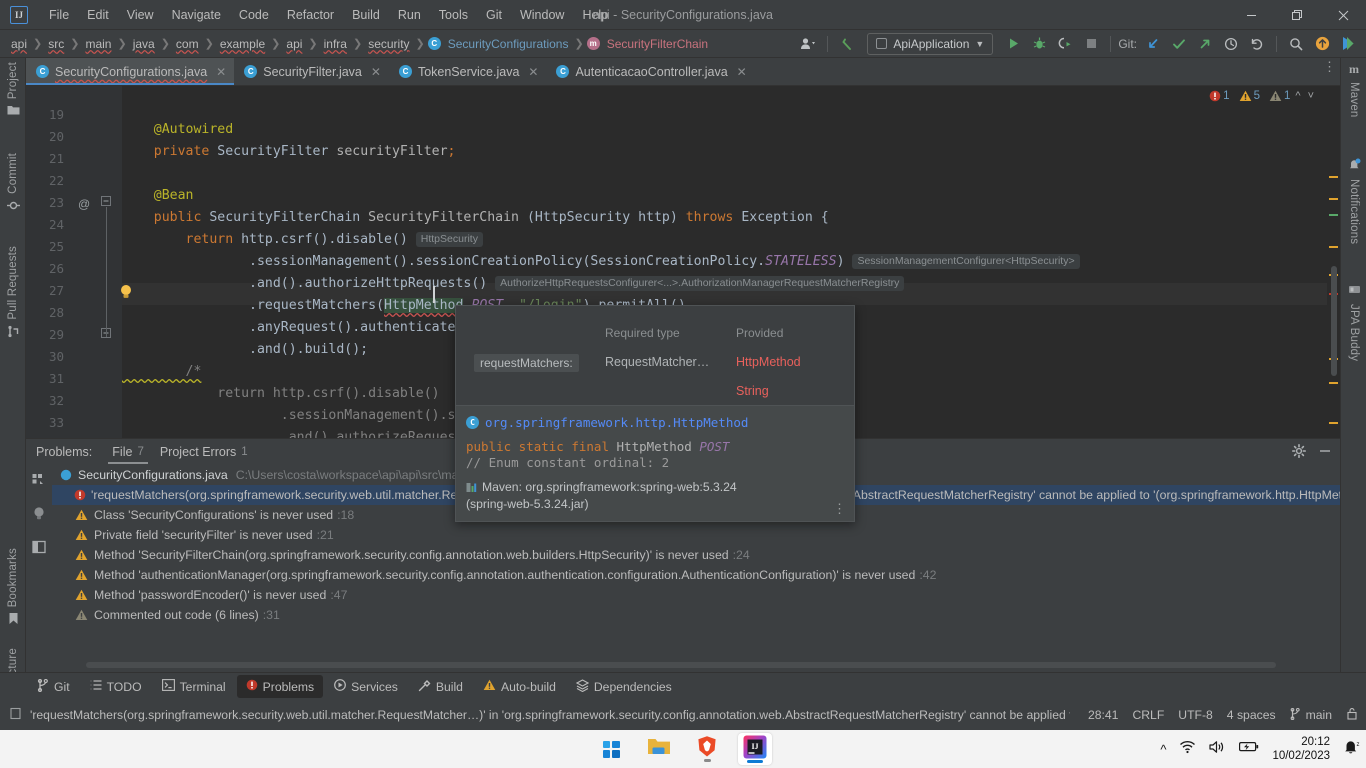 This screenshot has width=1366, height=768. What do you see at coordinates (39, 516) in the screenshot?
I see `quick-fix-bulb-icon` at bounding box center [39, 516].